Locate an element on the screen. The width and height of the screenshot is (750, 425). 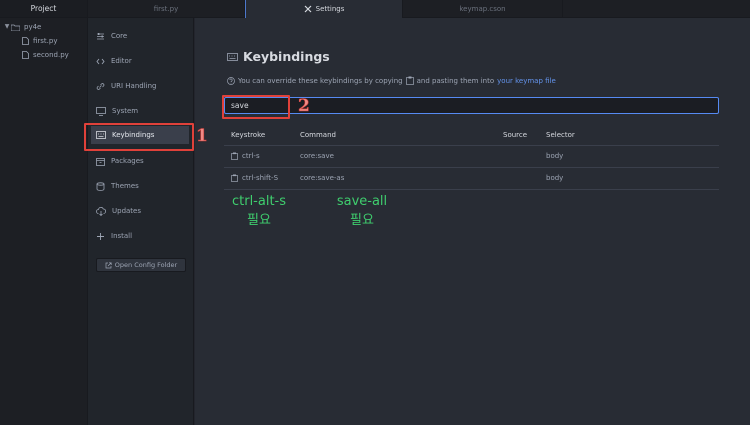
nav-item-core: Core is located at coordinates (111, 36).